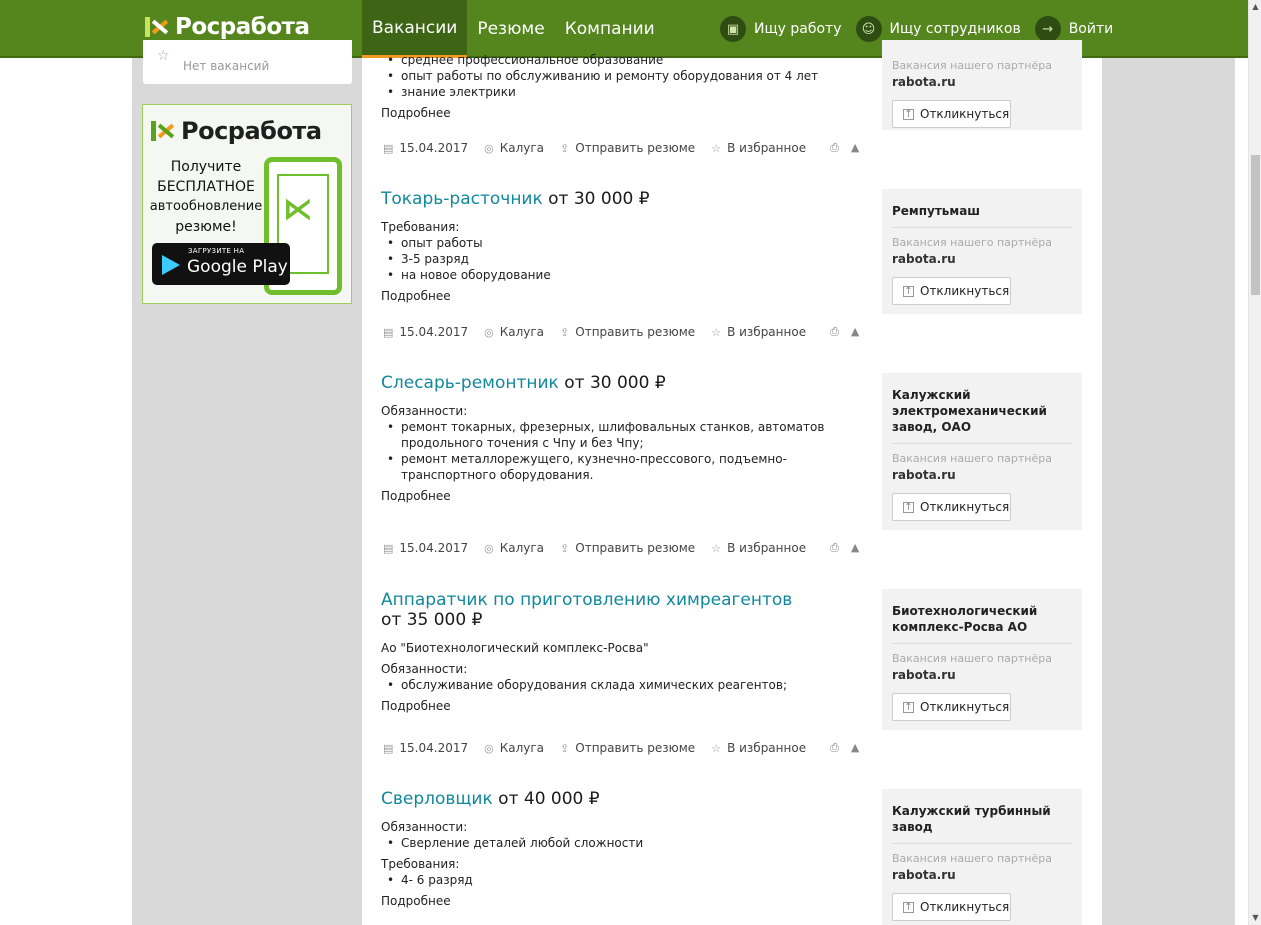 Image resolution: width=1261 pixels, height=925 pixels. Describe the element at coordinates (227, 27) in the screenshot. I see `site-logo: Росработа` at that location.